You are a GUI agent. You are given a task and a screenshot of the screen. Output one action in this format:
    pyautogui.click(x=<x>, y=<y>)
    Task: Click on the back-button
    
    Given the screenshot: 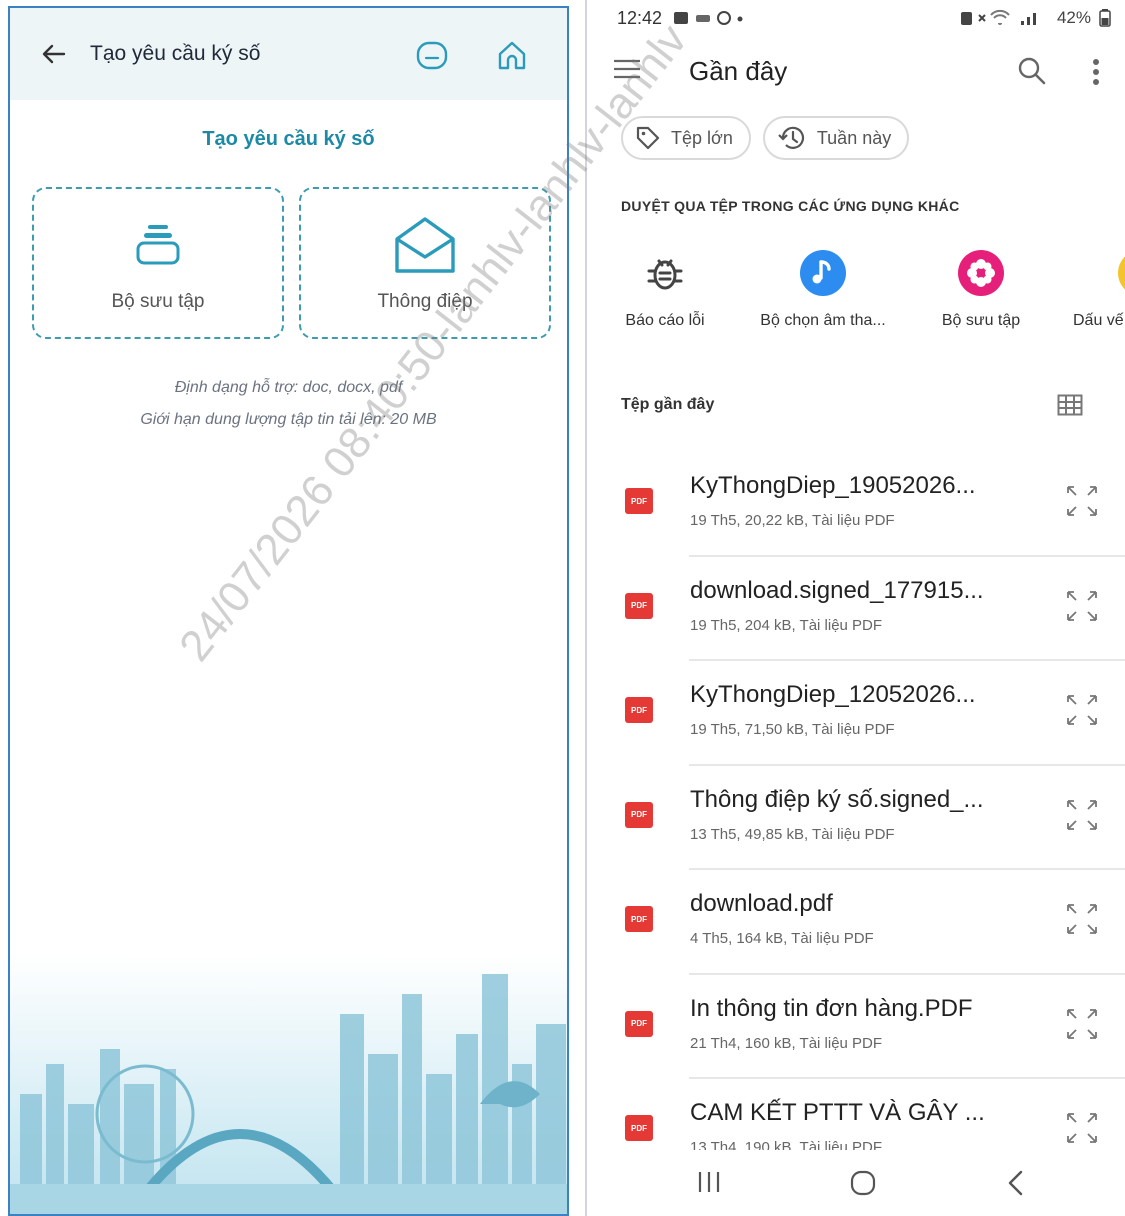 What is the action you would take?
    pyautogui.click(x=56, y=54)
    